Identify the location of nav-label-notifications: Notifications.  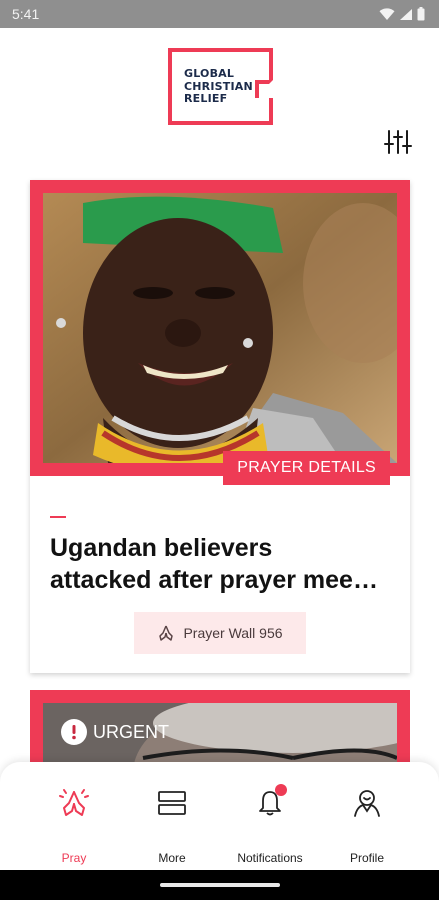
(270, 858).